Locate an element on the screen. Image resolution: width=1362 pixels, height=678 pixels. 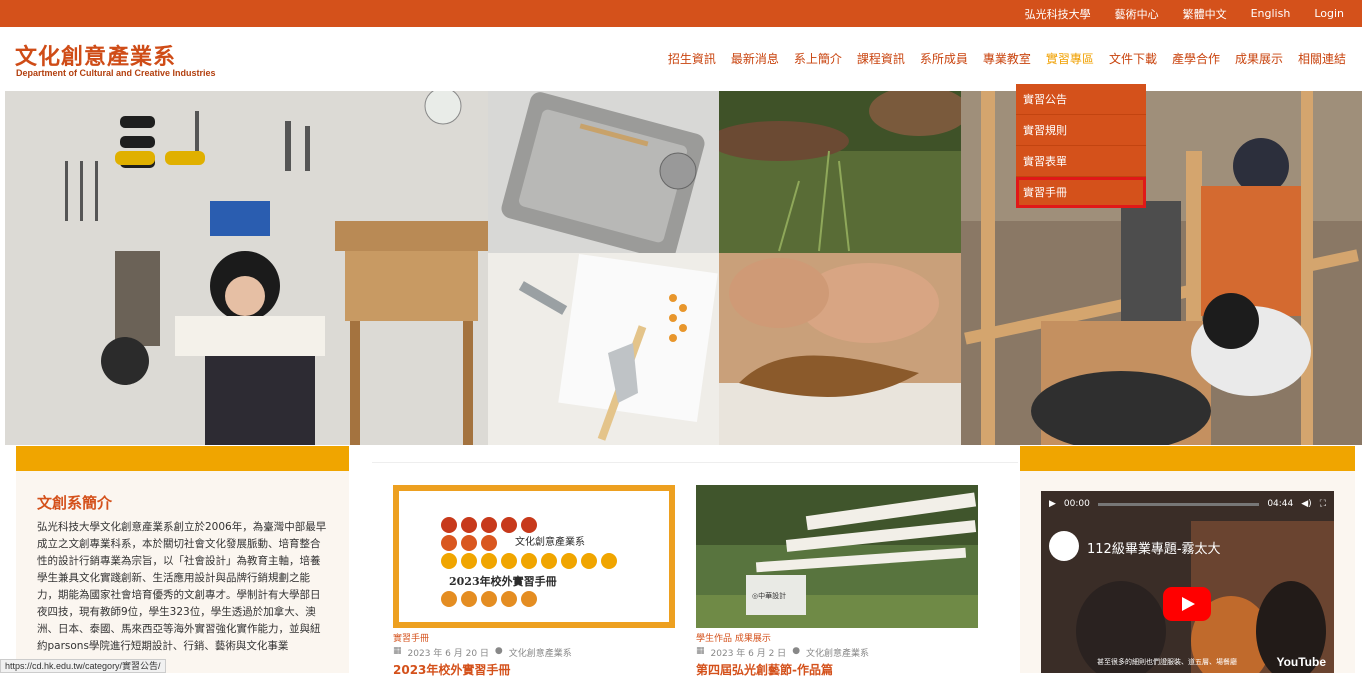
link-university: 弘光科技大學 is located at coordinates (1058, 14).